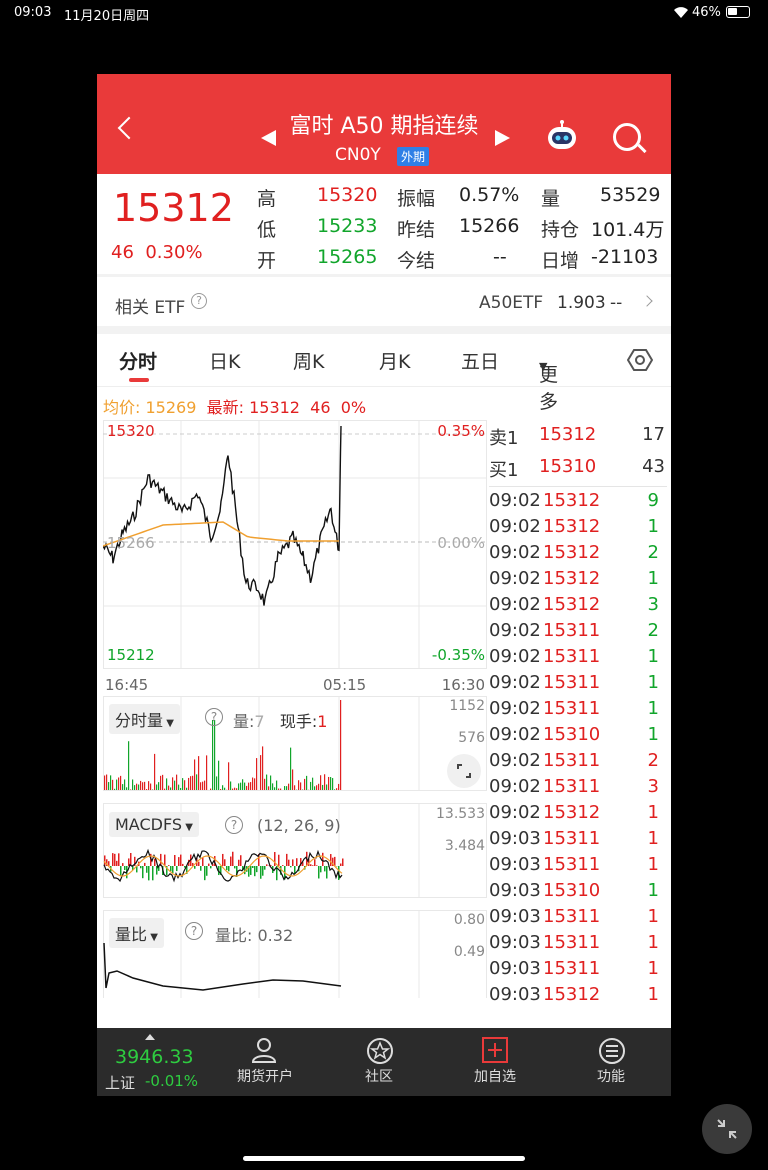 This screenshot has width=768, height=1170. I want to click on bottom-nav: 3946.33 上证 -0.01% 期货开户 社区 加自选 功能, so click(384, 1062).